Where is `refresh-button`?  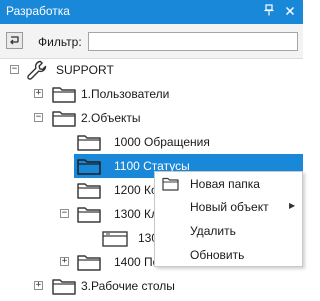 refresh-button is located at coordinates (14, 40).